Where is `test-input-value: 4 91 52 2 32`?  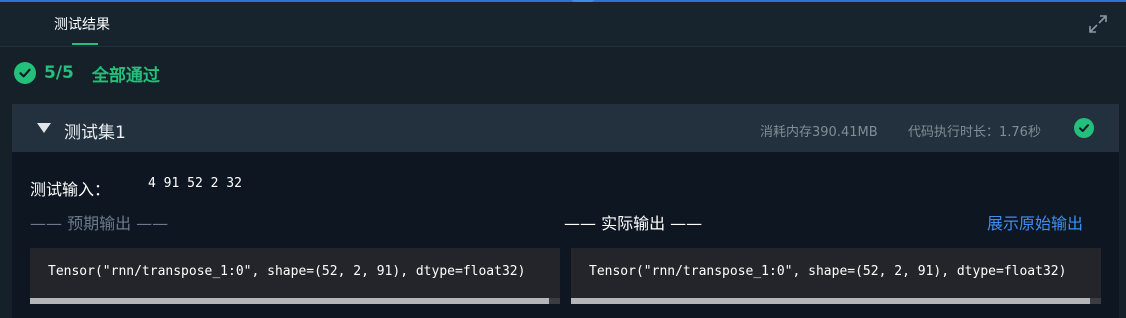 test-input-value: 4 91 52 2 32 is located at coordinates (195, 183).